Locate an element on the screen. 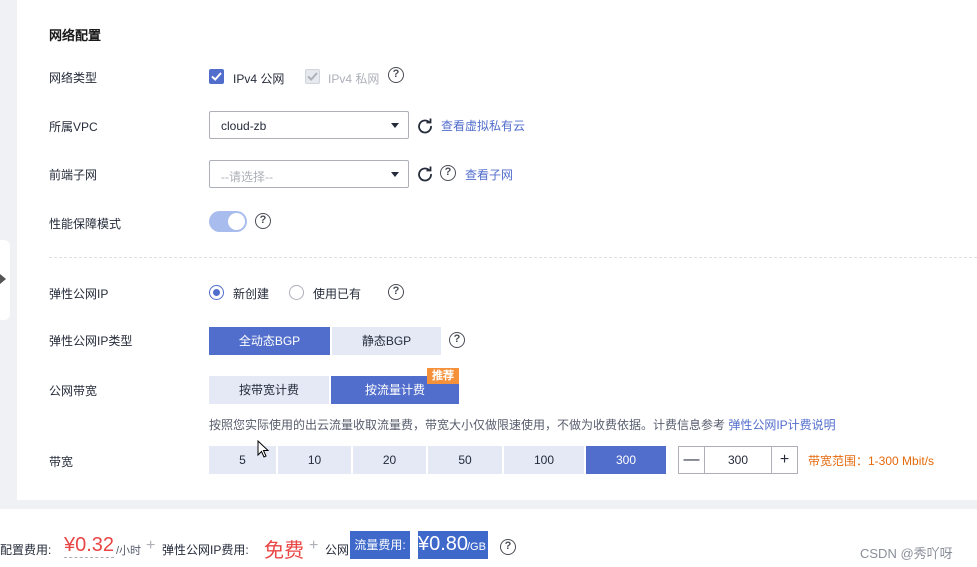  section-title: 网络配置 is located at coordinates (75, 35).